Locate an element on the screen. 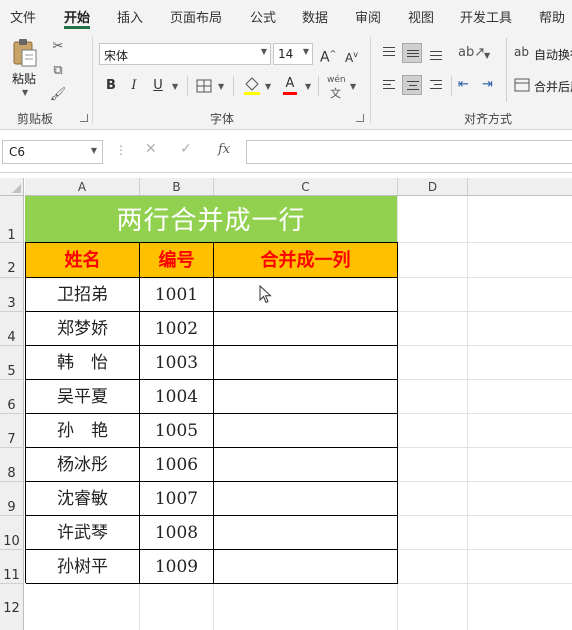  row-header-9: 9 is located at coordinates (12, 499).